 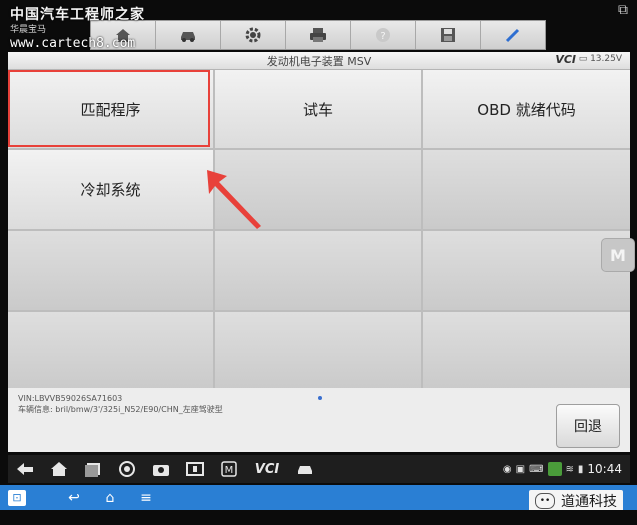 I want to click on external-link-icon: ⧉, so click(x=623, y=10).